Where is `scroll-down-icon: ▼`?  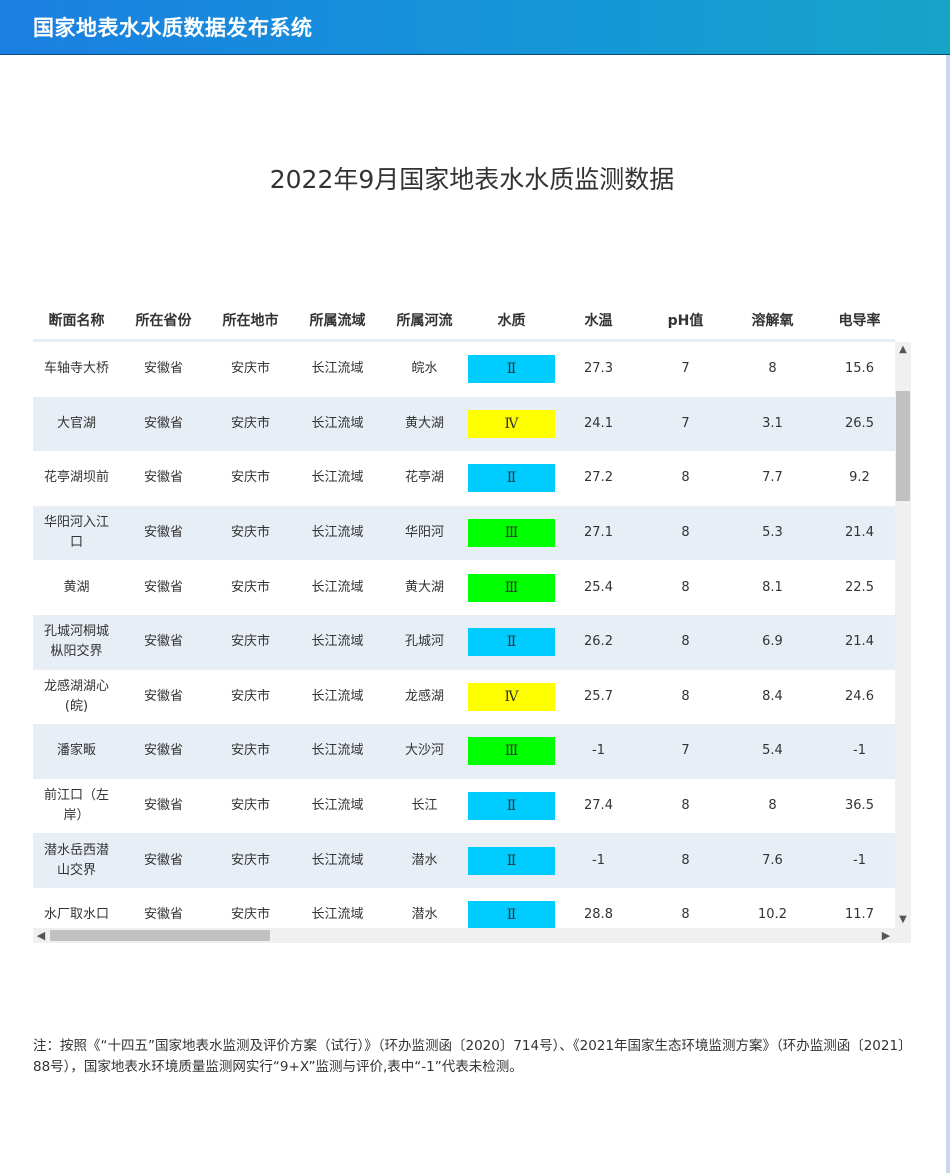
scroll-down-icon: ▼ is located at coordinates (903, 920).